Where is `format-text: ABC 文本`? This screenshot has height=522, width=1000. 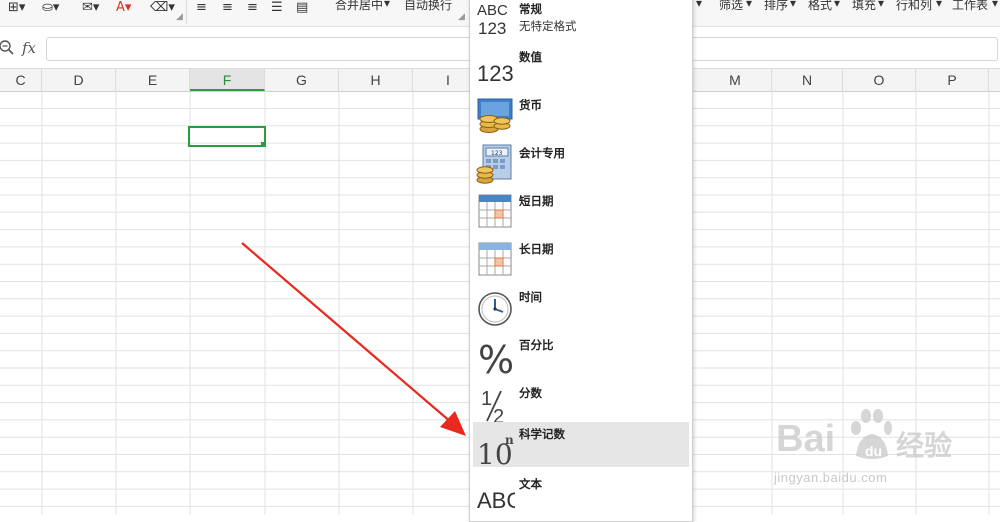
format-text: ABC 文本 is located at coordinates (581, 494).